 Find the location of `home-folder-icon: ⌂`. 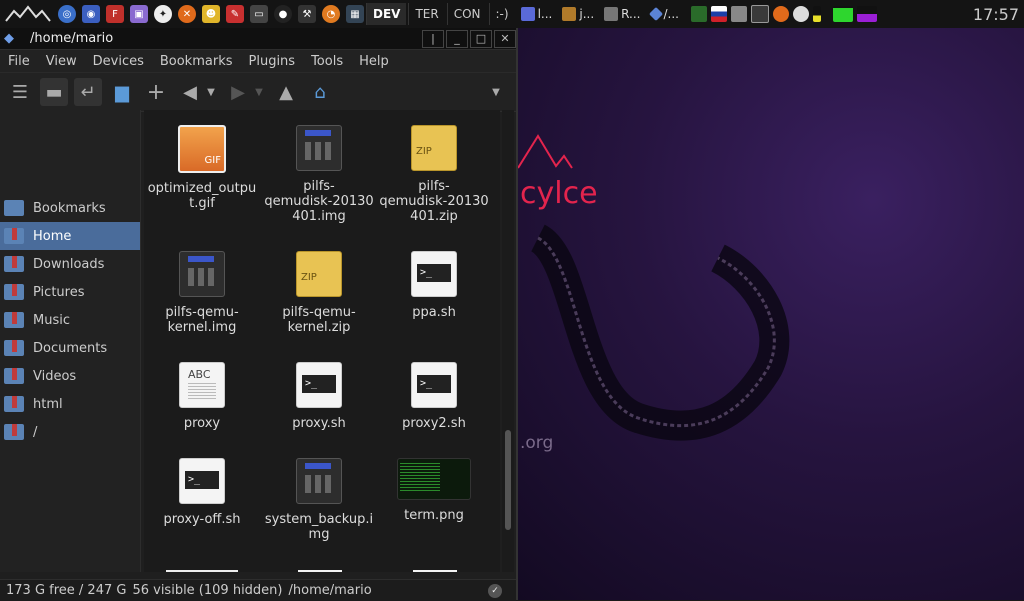

home-folder-icon: ⌂ is located at coordinates (320, 92).